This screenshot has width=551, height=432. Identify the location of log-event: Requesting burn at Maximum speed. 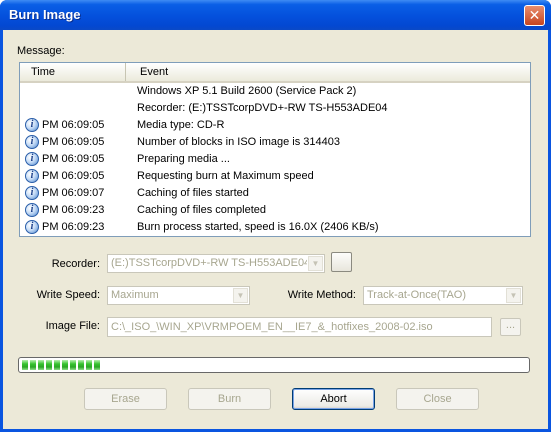
(225, 176).